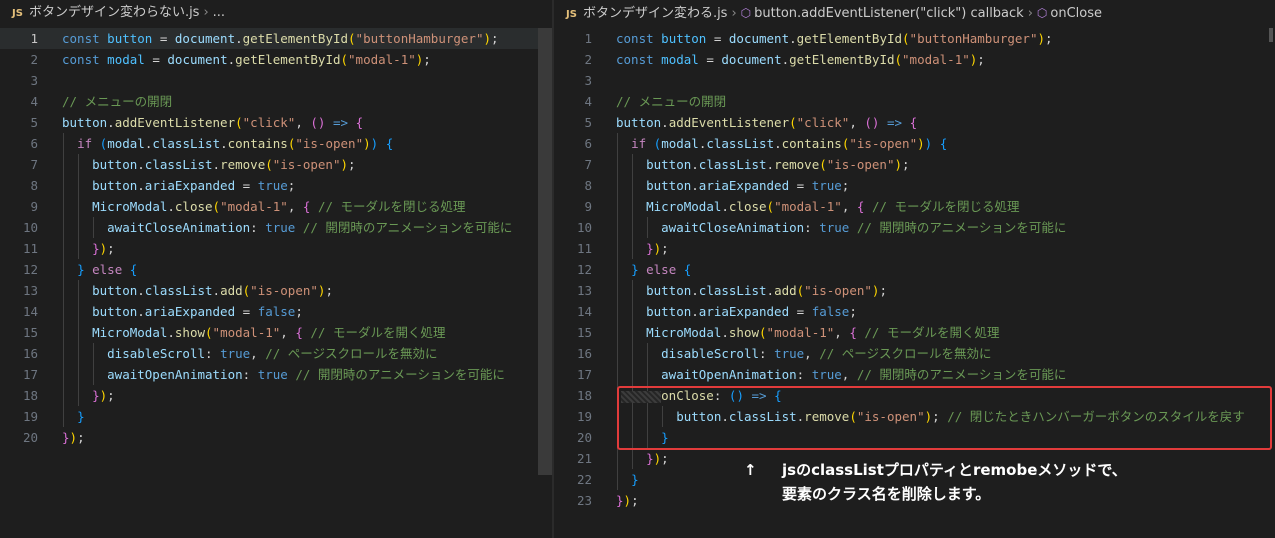 The height and width of the screenshot is (538, 1275). What do you see at coordinates (30, 416) in the screenshot?
I see `line-number: 19` at bounding box center [30, 416].